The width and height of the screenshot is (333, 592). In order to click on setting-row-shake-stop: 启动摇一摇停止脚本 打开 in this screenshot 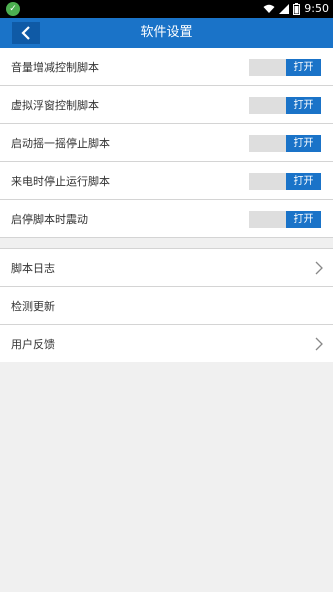, I will do `click(166, 143)`.